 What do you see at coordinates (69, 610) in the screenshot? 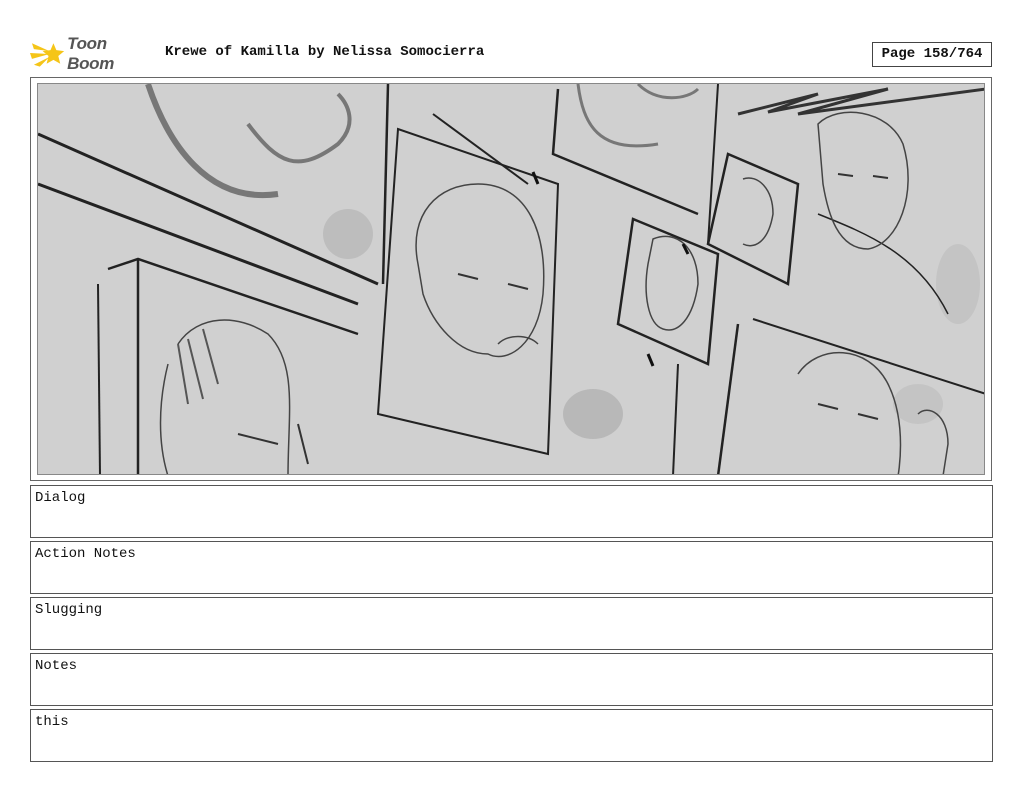
I see `slugging-label: Slugging` at bounding box center [69, 610].